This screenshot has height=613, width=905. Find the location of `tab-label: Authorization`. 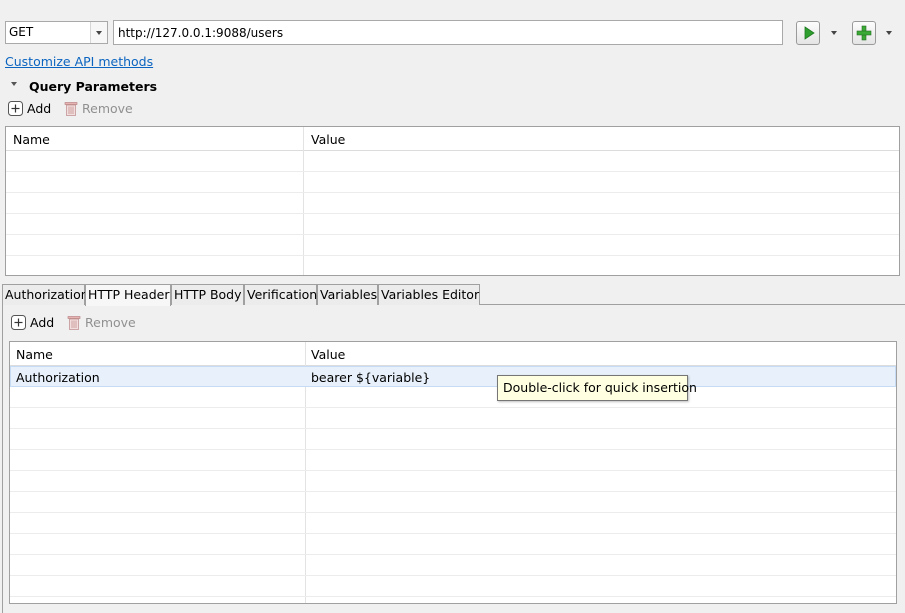

tab-label: Authorization is located at coordinates (47, 294).